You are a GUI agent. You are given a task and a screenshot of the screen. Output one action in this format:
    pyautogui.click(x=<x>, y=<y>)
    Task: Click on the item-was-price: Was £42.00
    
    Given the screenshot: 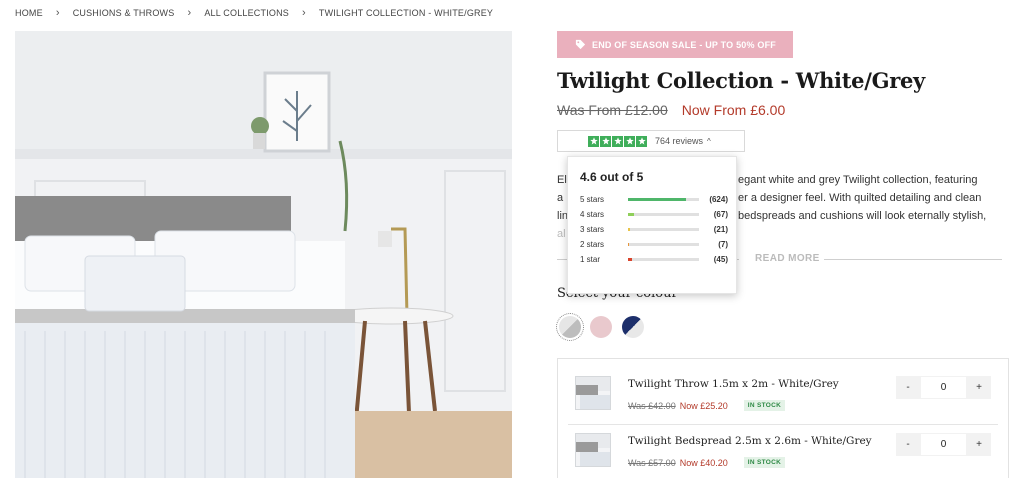 What is the action you would take?
    pyautogui.click(x=652, y=405)
    